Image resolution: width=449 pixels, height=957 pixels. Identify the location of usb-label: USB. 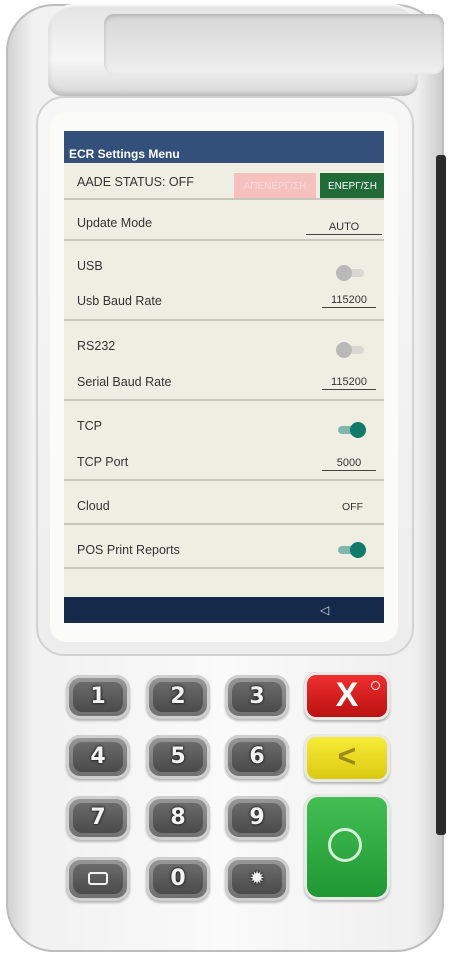
(90, 266).